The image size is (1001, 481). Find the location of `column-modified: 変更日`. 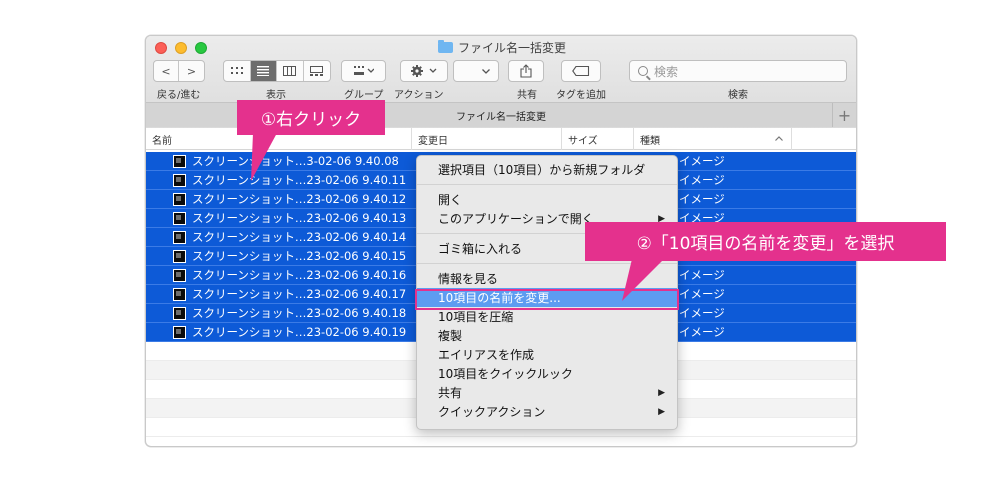

column-modified: 変更日 is located at coordinates (487, 139).